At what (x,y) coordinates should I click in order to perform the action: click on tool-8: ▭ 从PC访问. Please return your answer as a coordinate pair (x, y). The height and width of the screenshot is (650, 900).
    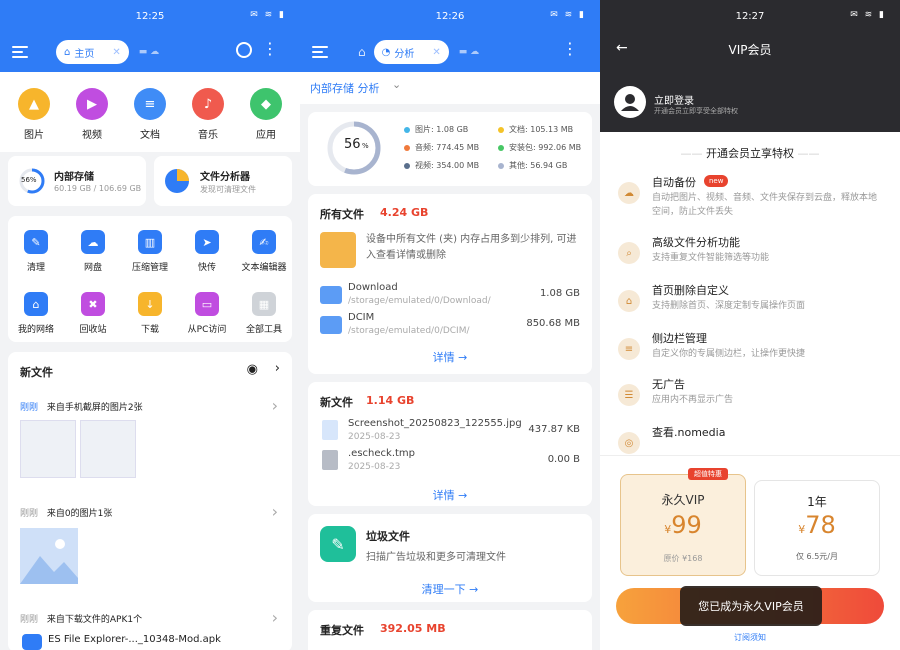
    Looking at the image, I should click on (207, 313).